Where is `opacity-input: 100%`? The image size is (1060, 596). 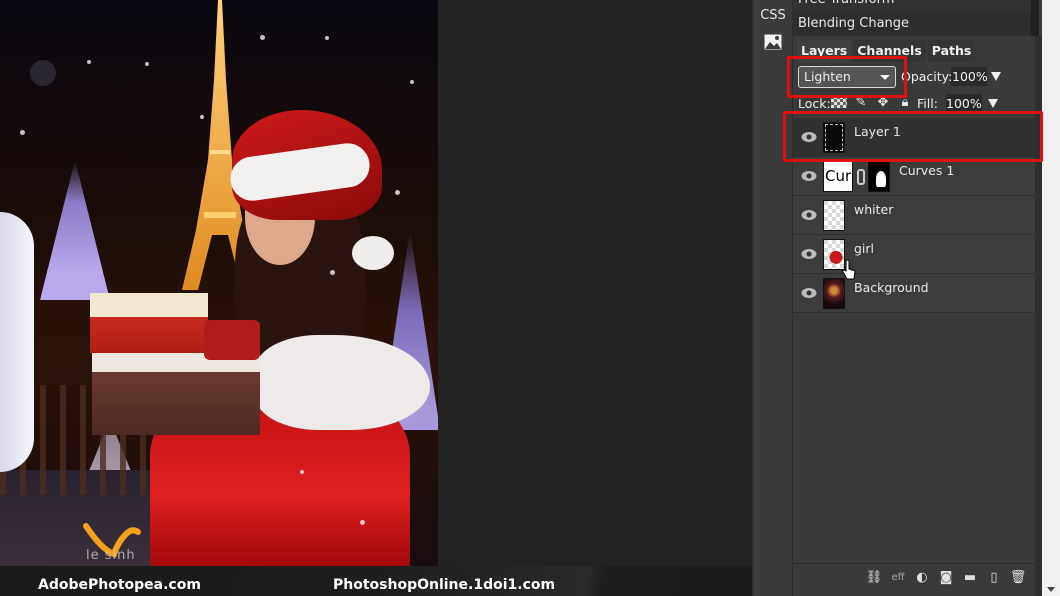
opacity-input: 100% is located at coordinates (969, 76).